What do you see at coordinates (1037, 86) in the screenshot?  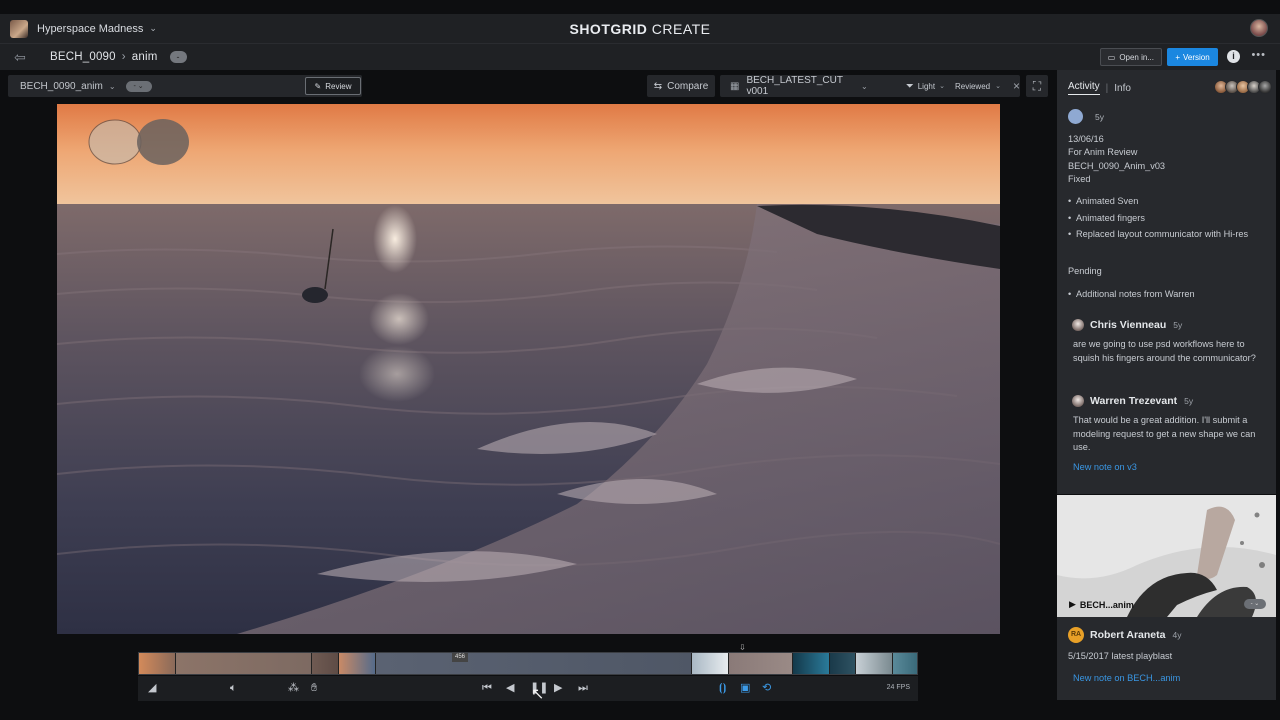 I see `fullscreen-icon: ⛶` at bounding box center [1037, 86].